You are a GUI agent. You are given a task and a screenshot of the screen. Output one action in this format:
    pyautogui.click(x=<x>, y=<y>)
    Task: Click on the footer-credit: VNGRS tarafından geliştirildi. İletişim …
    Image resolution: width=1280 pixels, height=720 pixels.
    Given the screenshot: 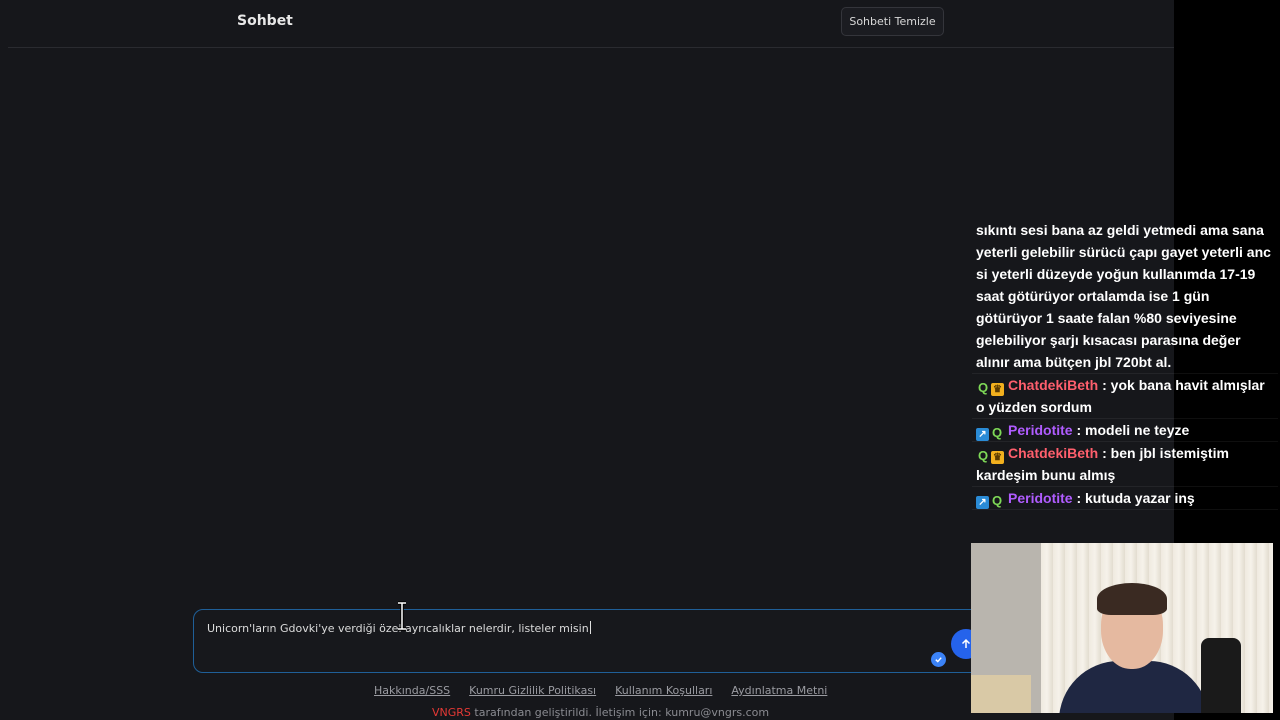 What is the action you would take?
    pyautogui.click(x=600, y=712)
    